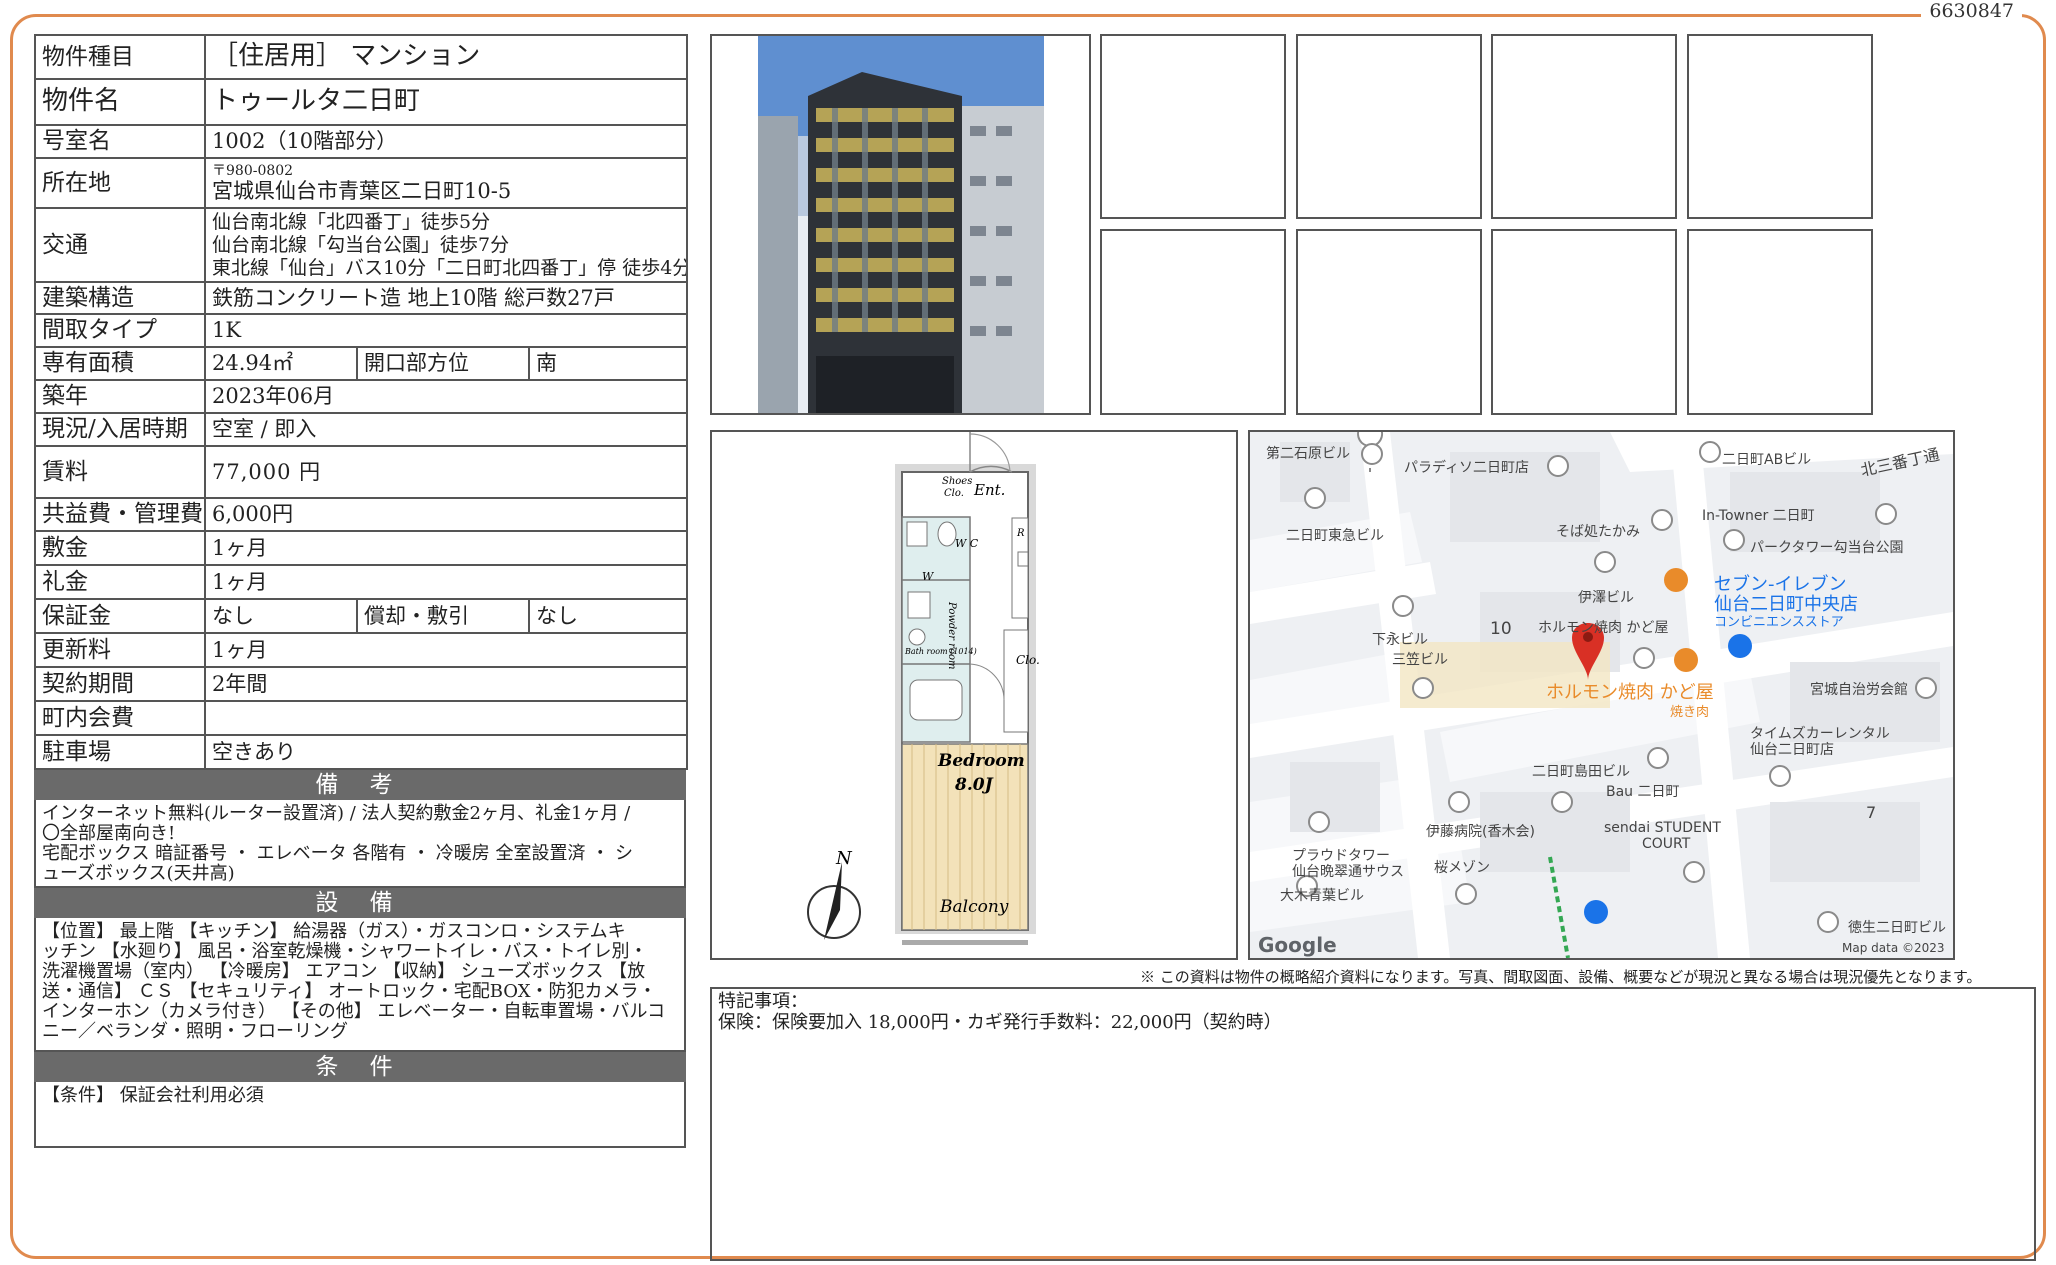 The width and height of the screenshot is (2056, 1265). I want to click on bedroom-size: 8.0J, so click(974, 785).